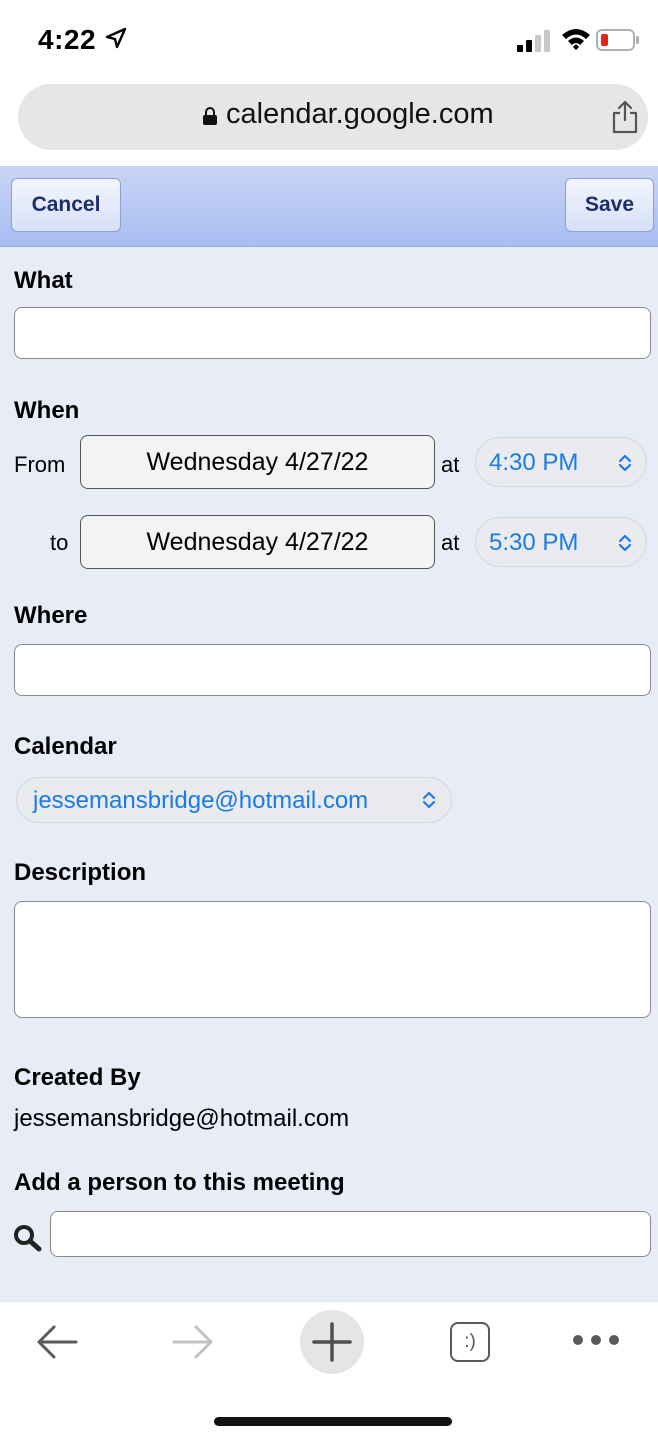 The width and height of the screenshot is (658, 1441). What do you see at coordinates (360, 114) in the screenshot?
I see `url-text: calendar.google.com` at bounding box center [360, 114].